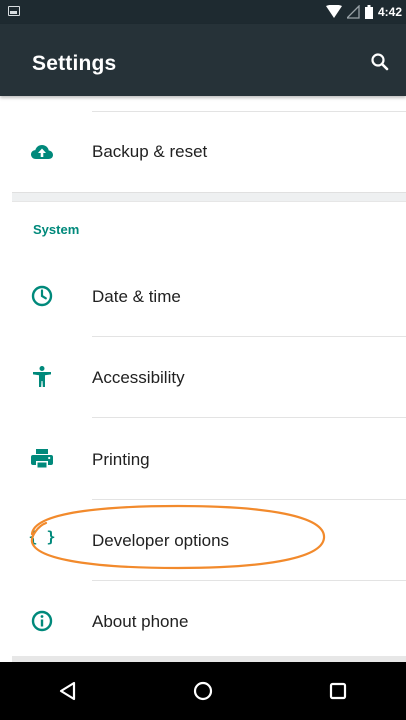 The width and height of the screenshot is (406, 720). What do you see at coordinates (42, 296) in the screenshot?
I see `clock-icon` at bounding box center [42, 296].